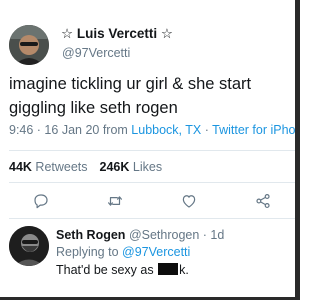 Image resolution: width=320 pixels, height=300 pixels. Describe the element at coordinates (107, 270) in the screenshot. I see `reply-text-start: That'd be sexy as` at that location.